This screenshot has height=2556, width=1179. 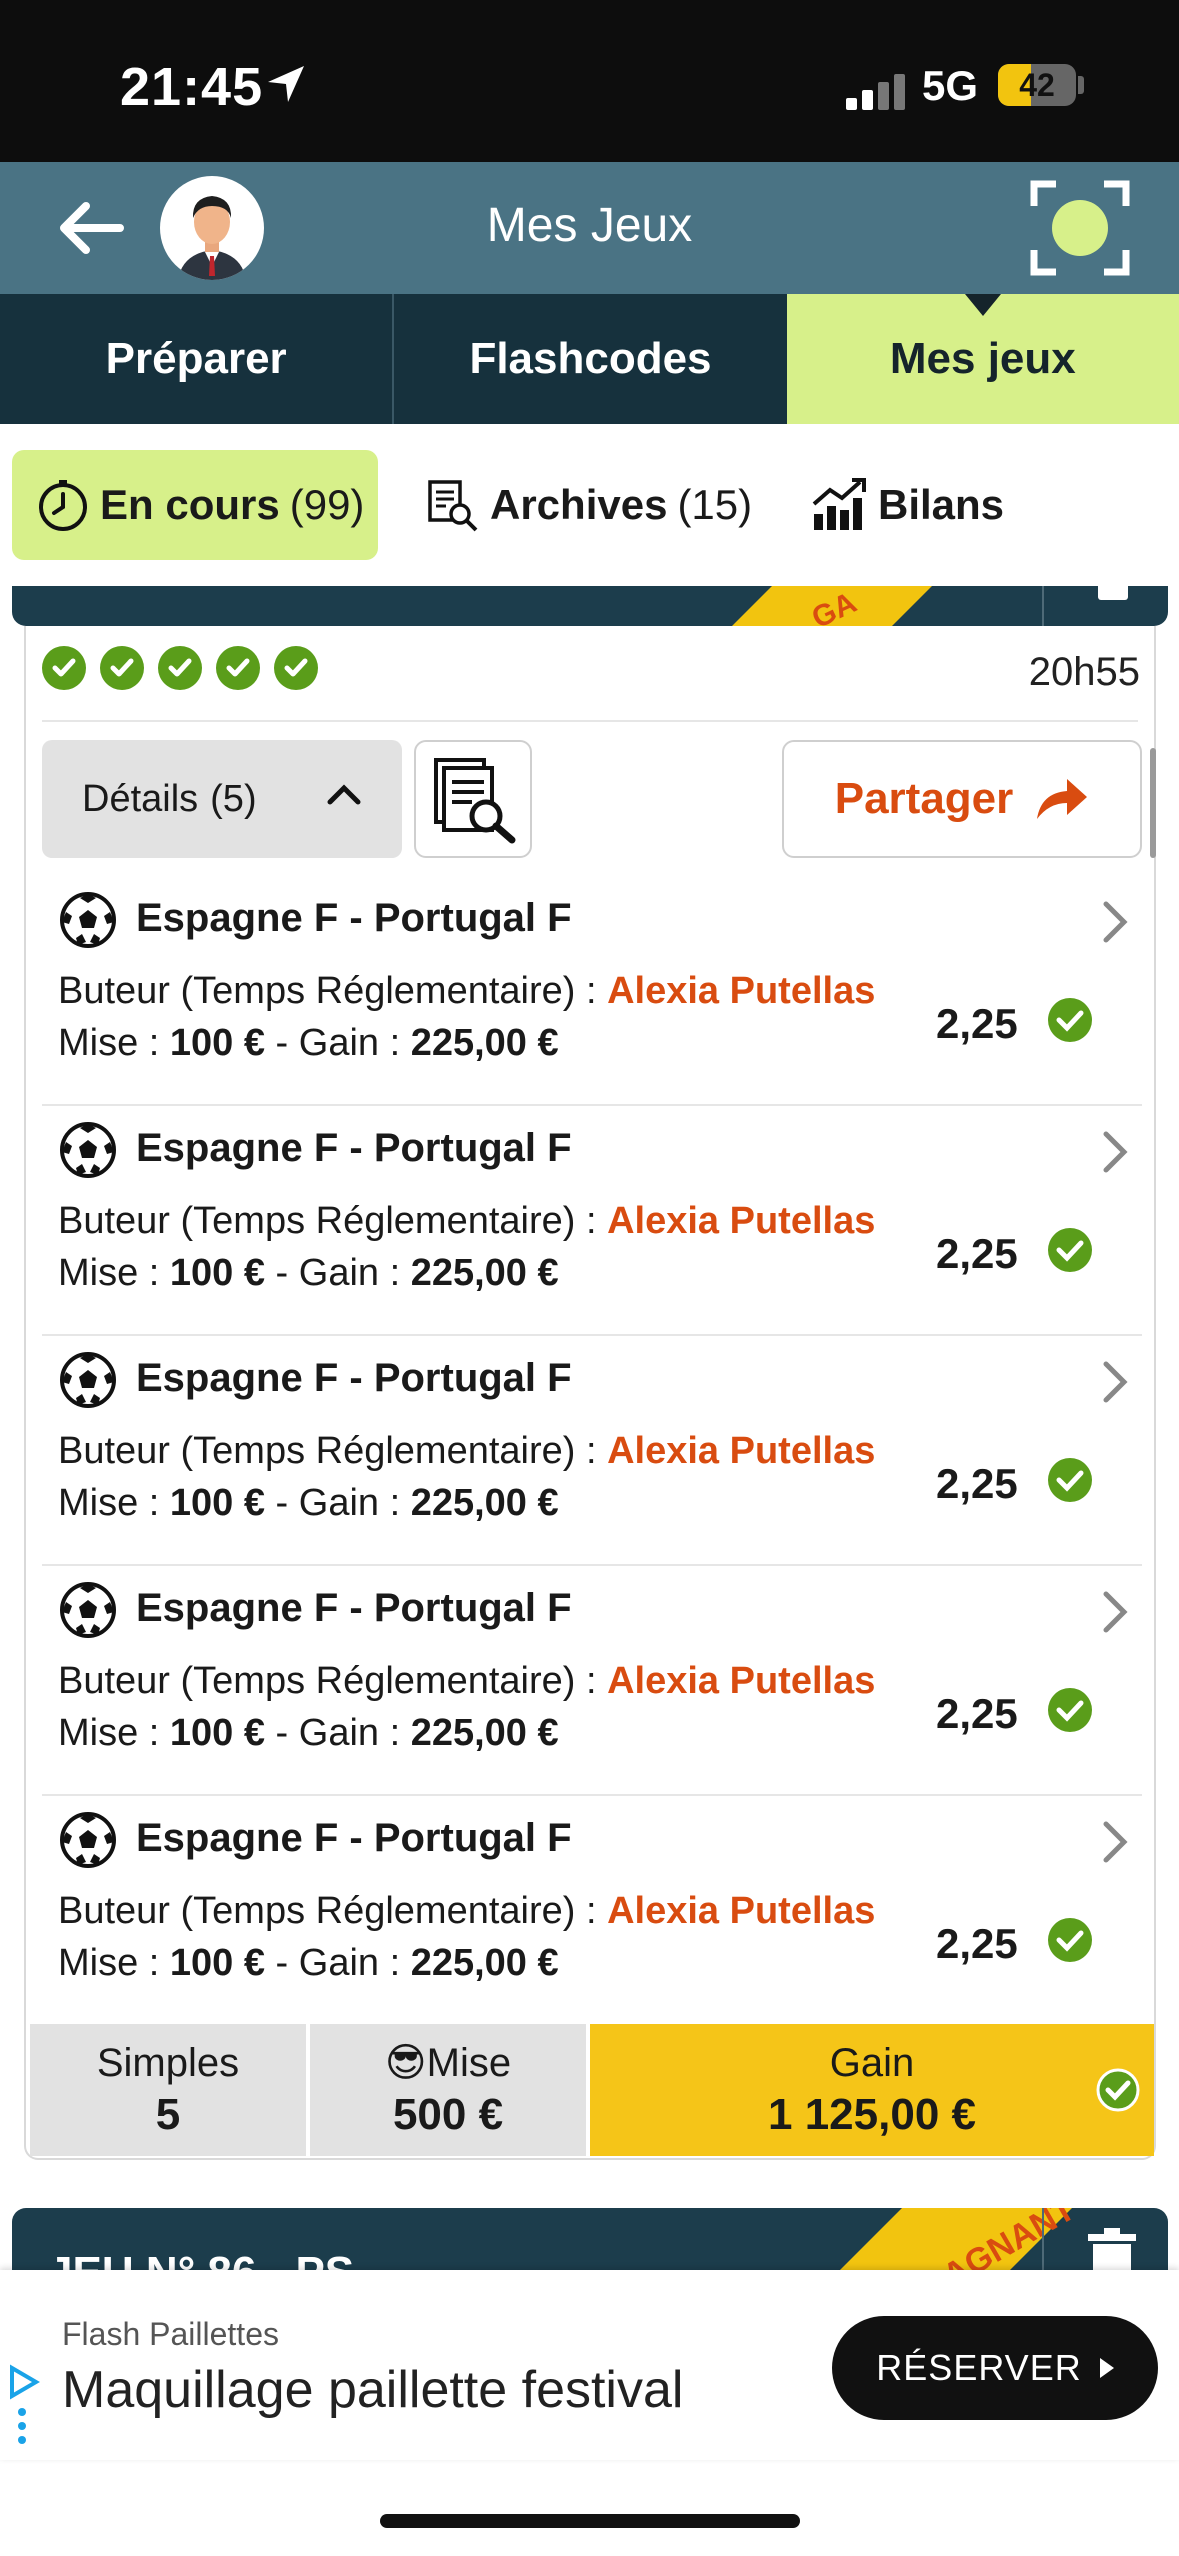 What do you see at coordinates (1043, 606) in the screenshot?
I see `header-divider` at bounding box center [1043, 606].